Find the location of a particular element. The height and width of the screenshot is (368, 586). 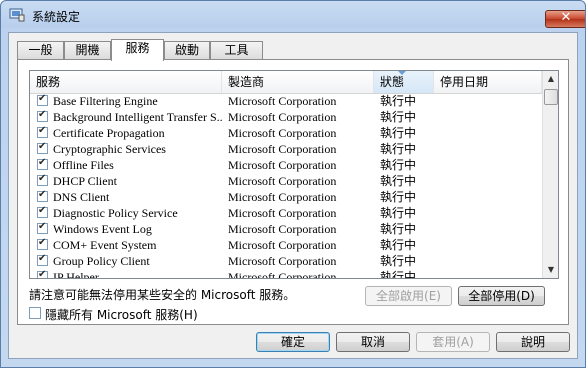

tab-services: 服務 is located at coordinates (137, 50).